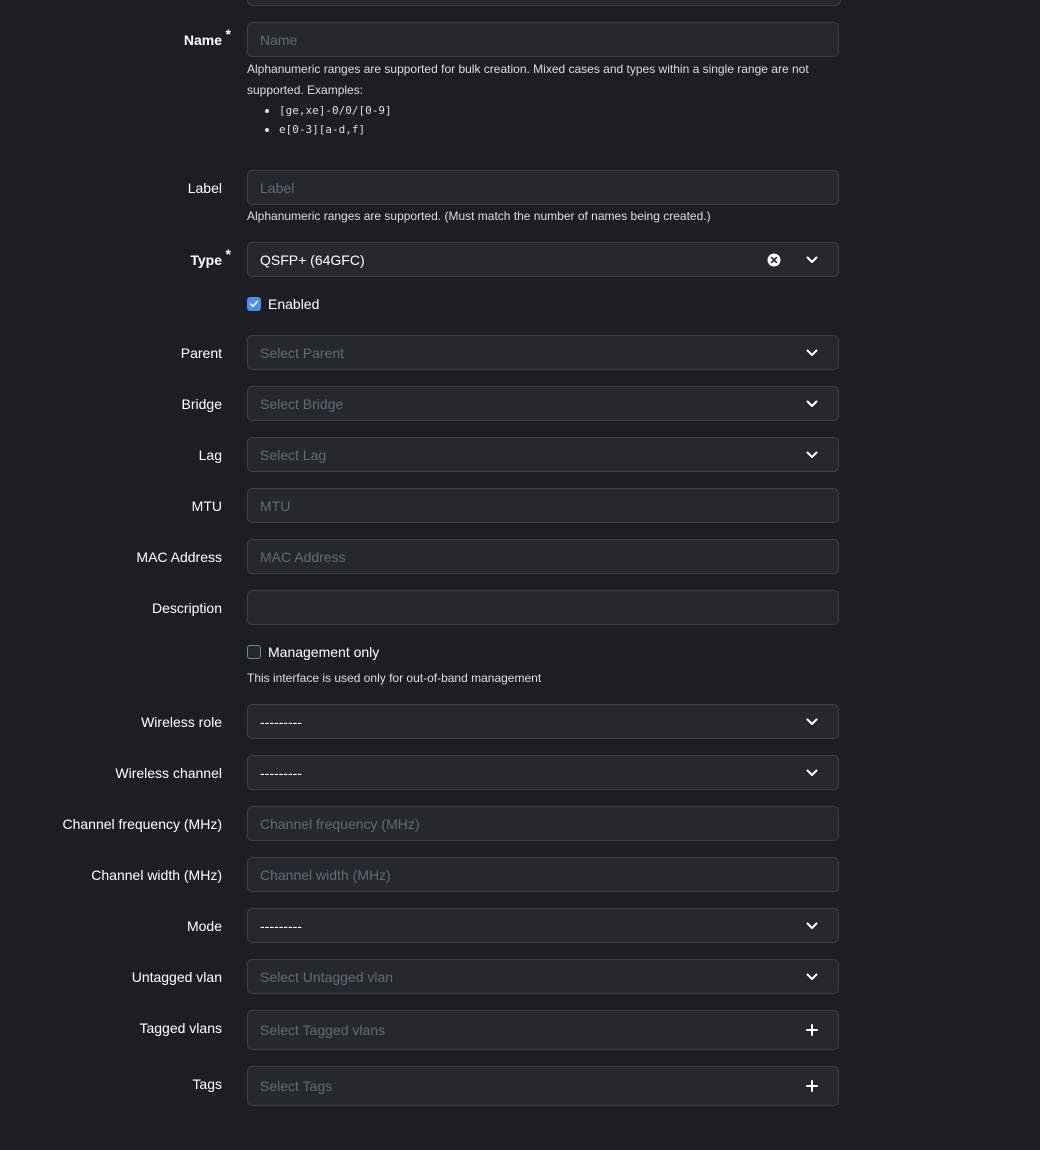 This screenshot has height=1150, width=1040. Describe the element at coordinates (201, 404) in the screenshot. I see `bridge-label: Bridge` at that location.